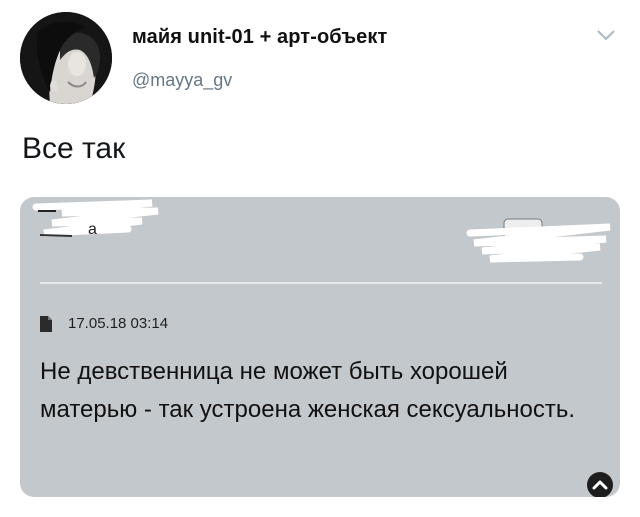 The height and width of the screenshot is (517, 640). Describe the element at coordinates (46, 323) in the screenshot. I see `document-icon` at that location.